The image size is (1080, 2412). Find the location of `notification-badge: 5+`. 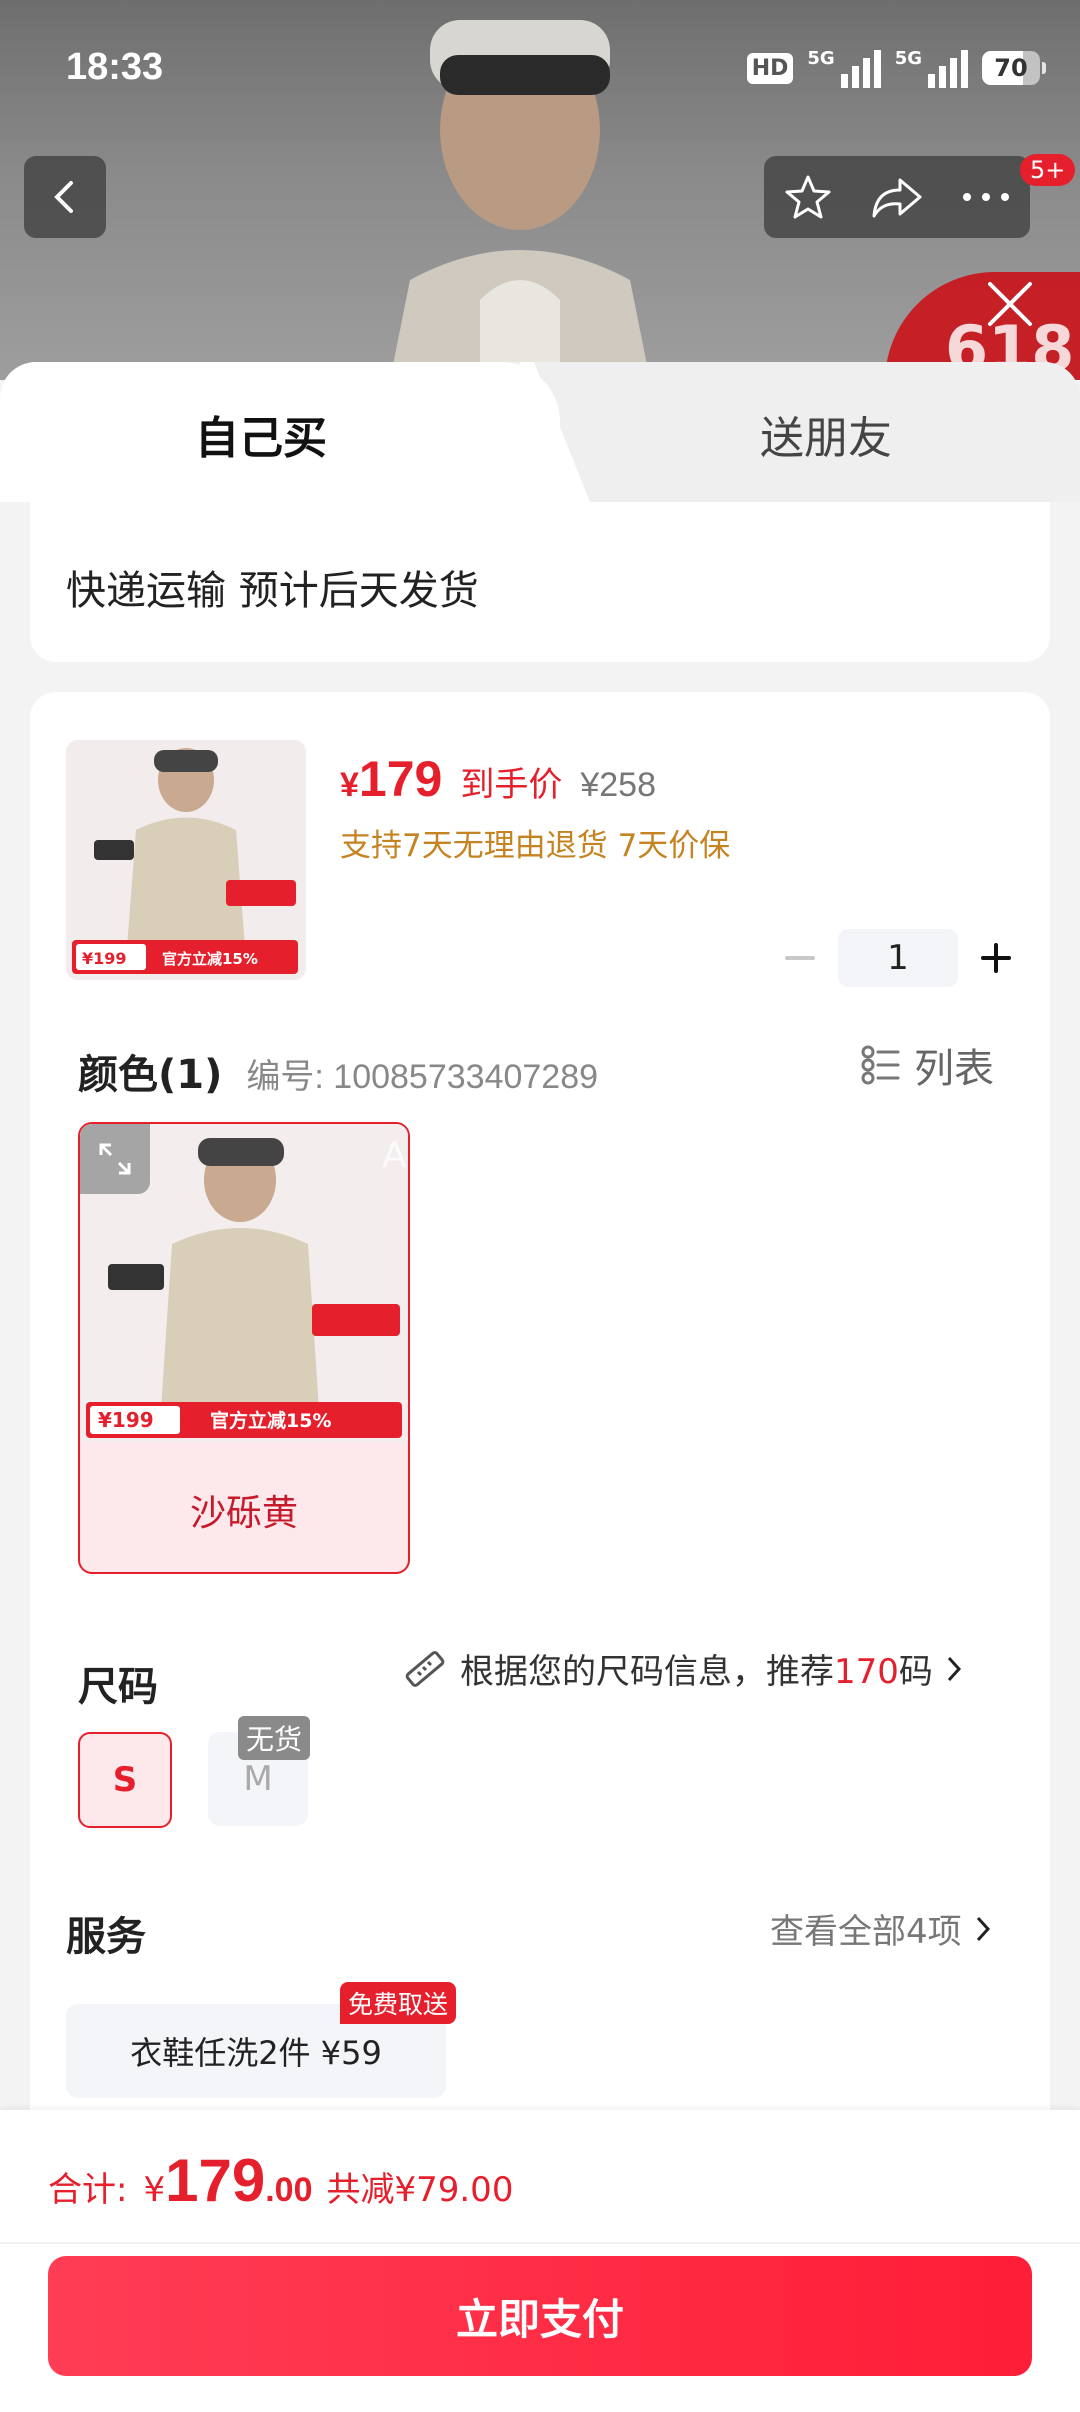

notification-badge: 5+ is located at coordinates (1048, 170).